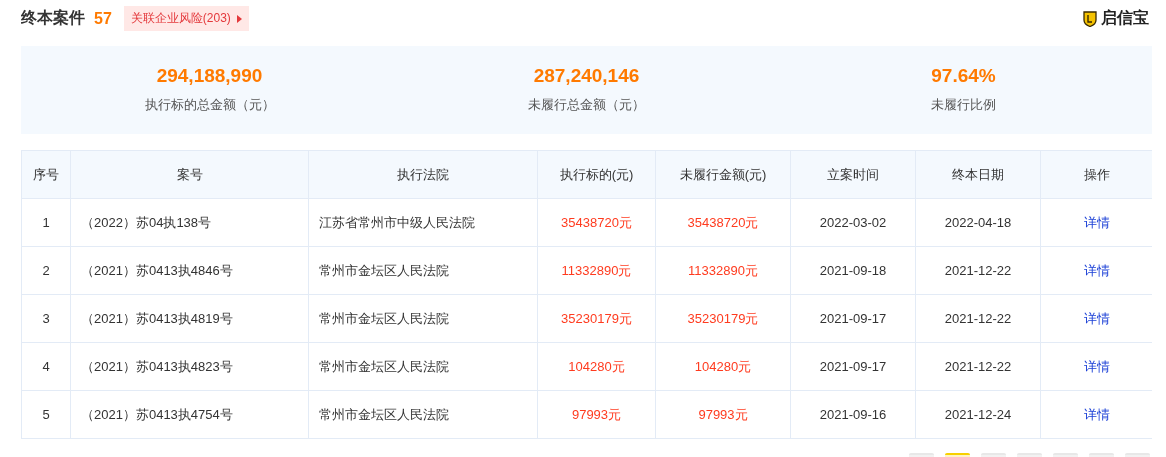 The height and width of the screenshot is (457, 1166). I want to click on caret-icon, so click(239, 18).